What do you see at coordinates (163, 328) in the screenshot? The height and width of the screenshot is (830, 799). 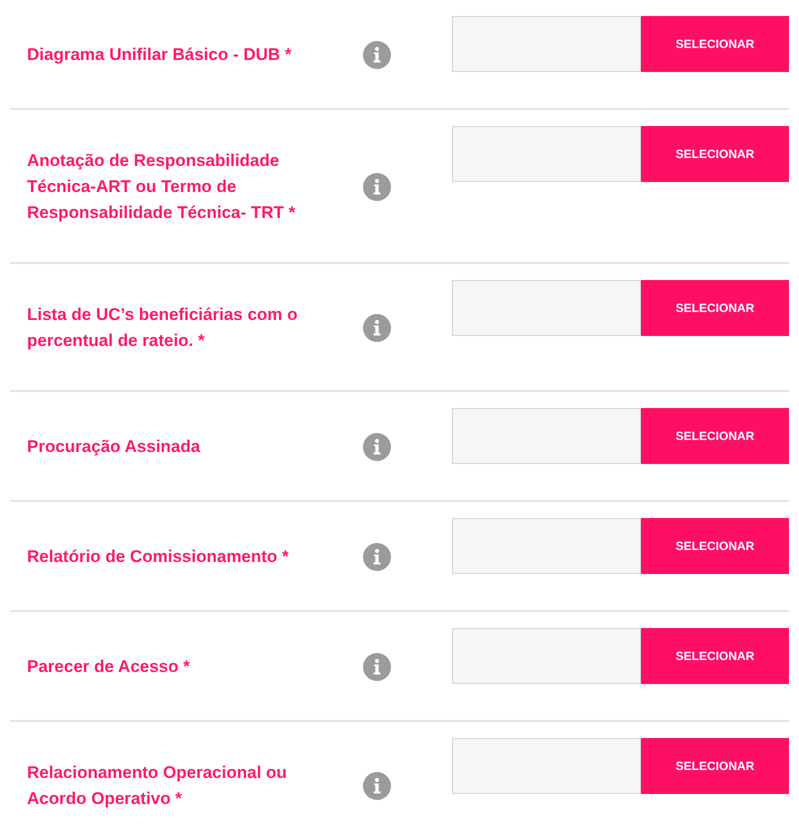 I see `document-label: Lista de UC’s beneficiárias com o percentual de rateio. *` at bounding box center [163, 328].